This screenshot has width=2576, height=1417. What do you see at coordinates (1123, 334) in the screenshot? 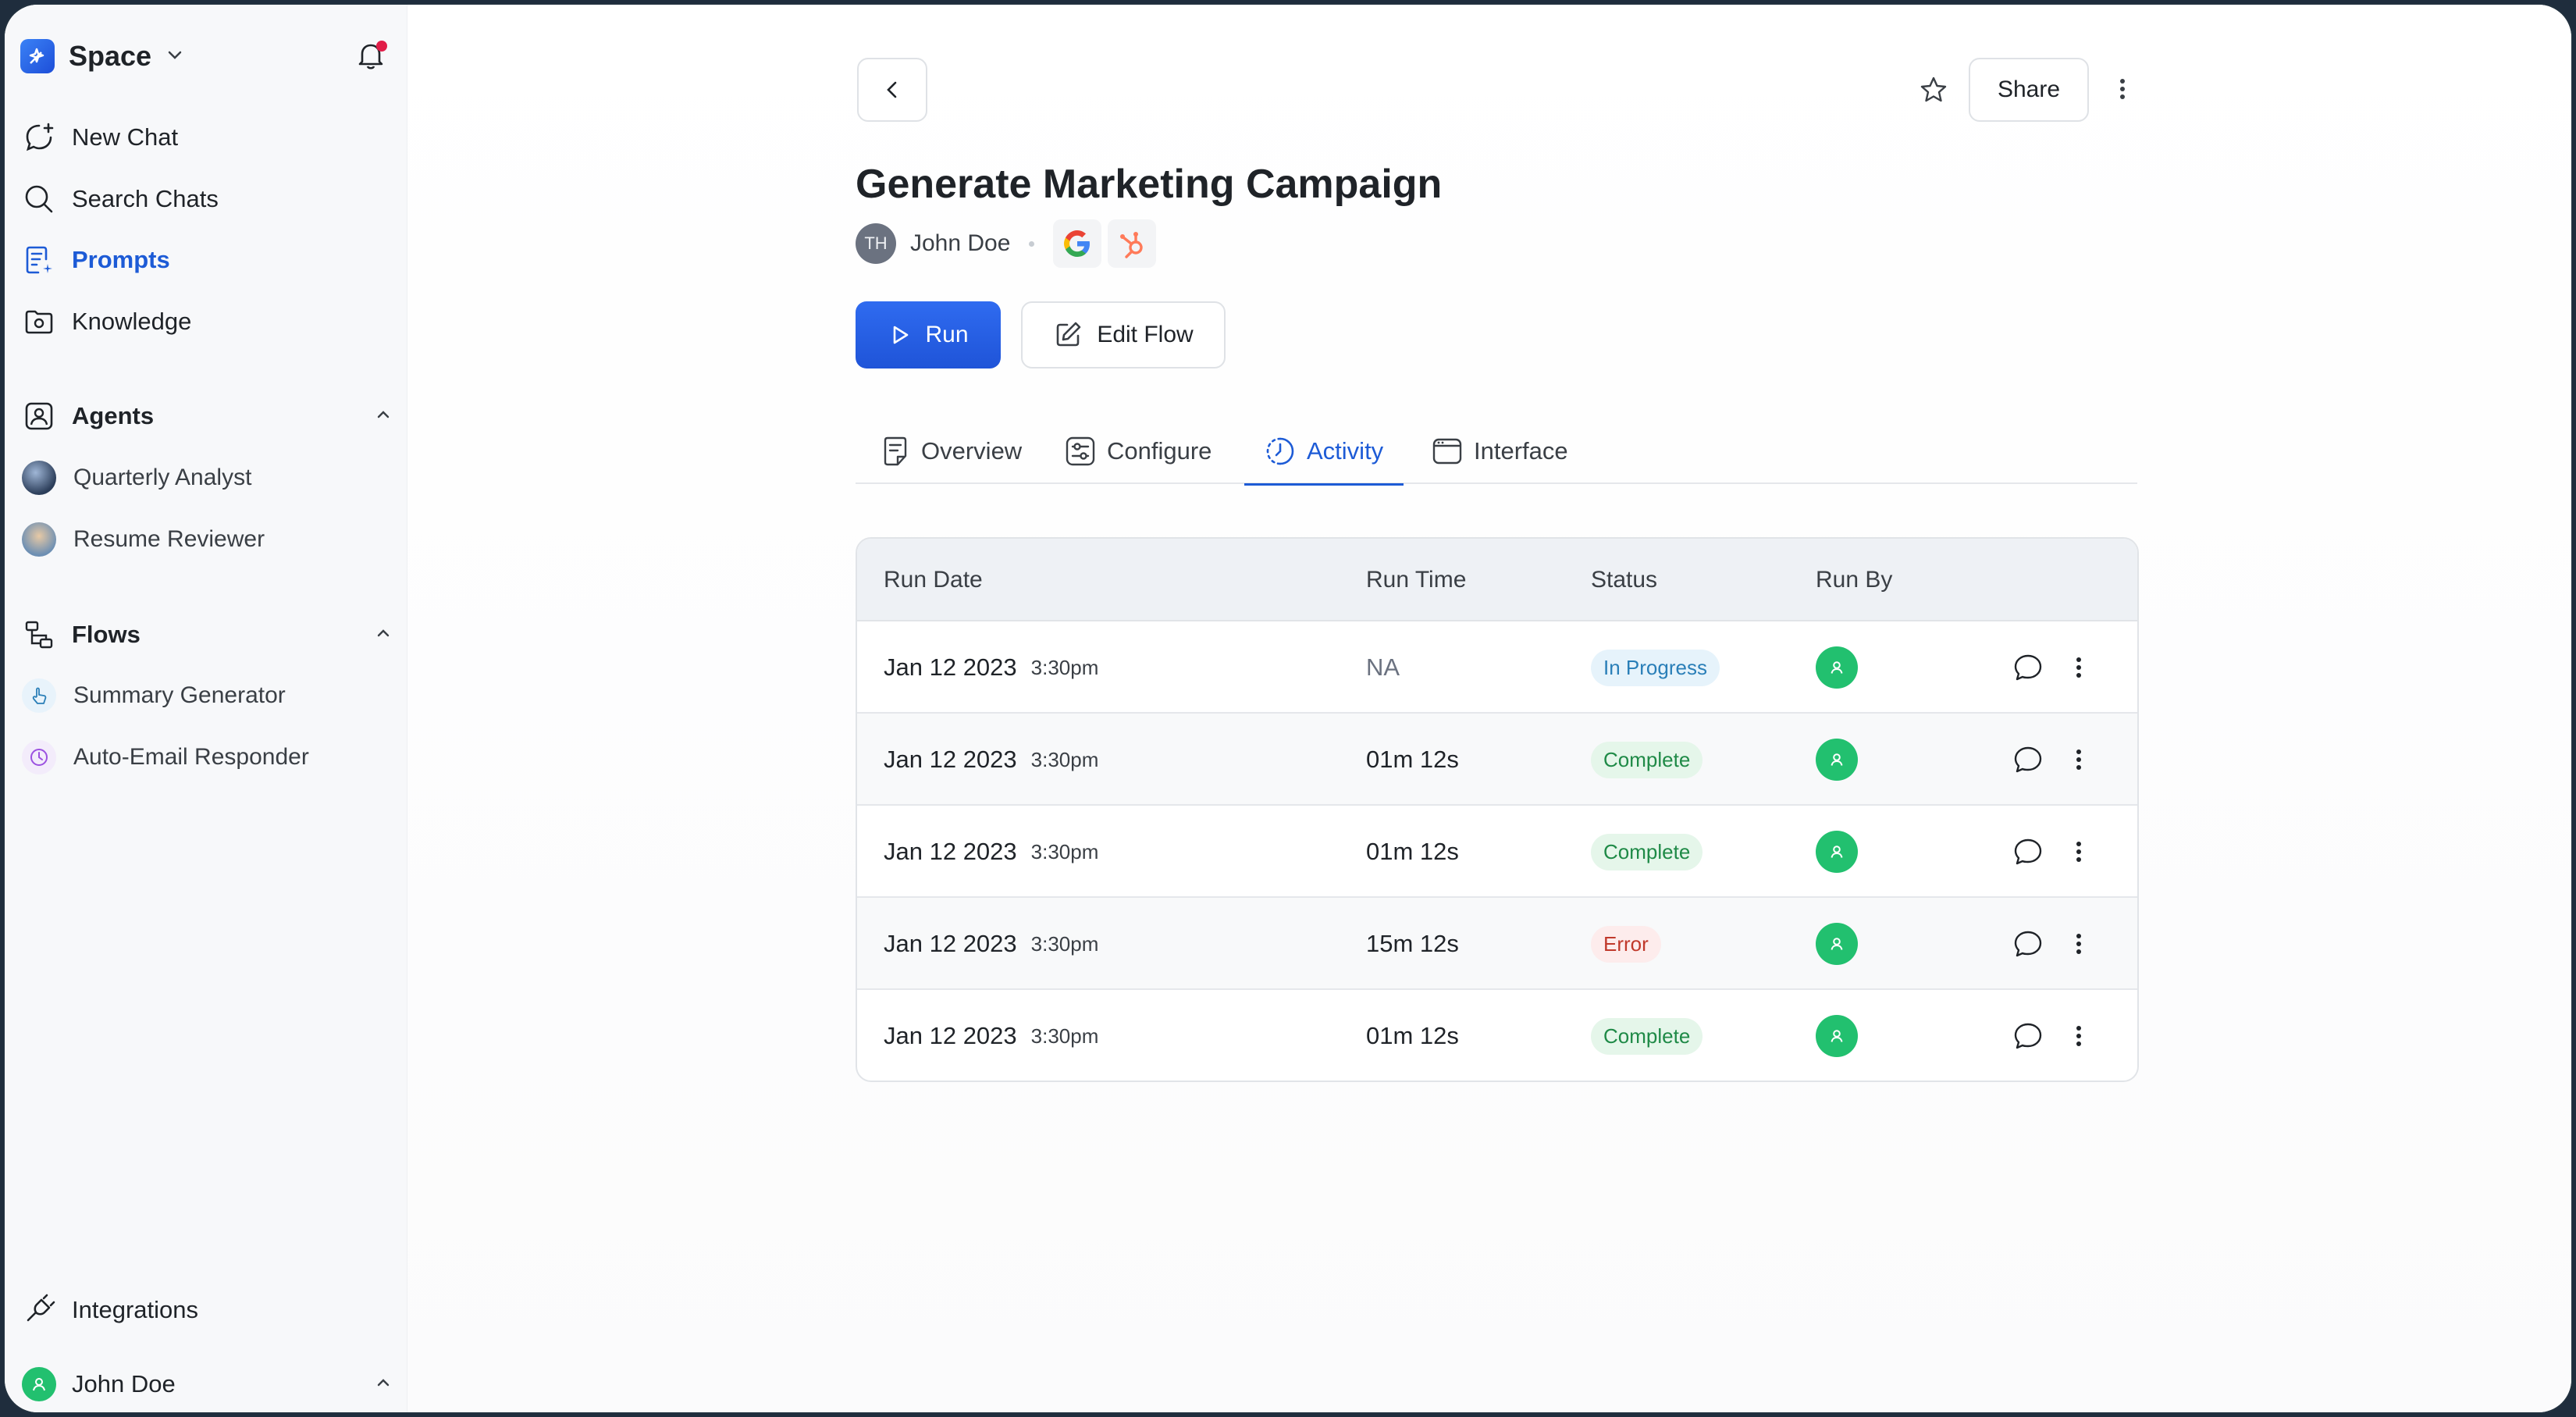
I see `edit-flow-button: Edit Flow` at bounding box center [1123, 334].